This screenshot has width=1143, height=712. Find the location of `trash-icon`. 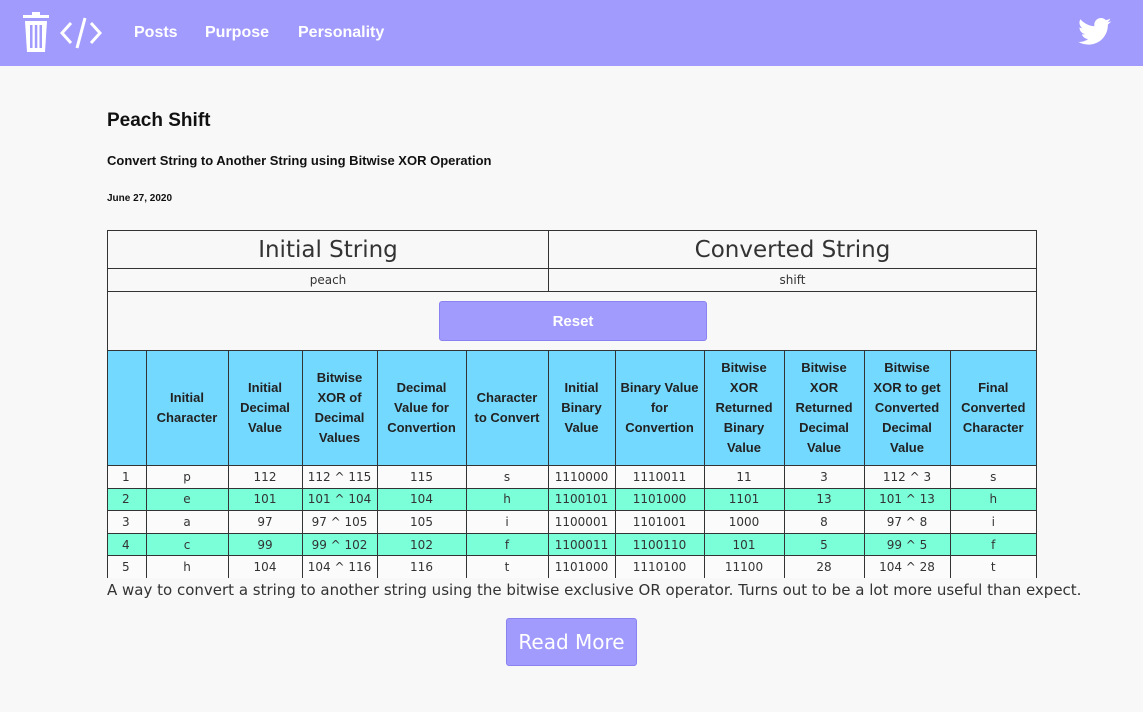

trash-icon is located at coordinates (36, 32).